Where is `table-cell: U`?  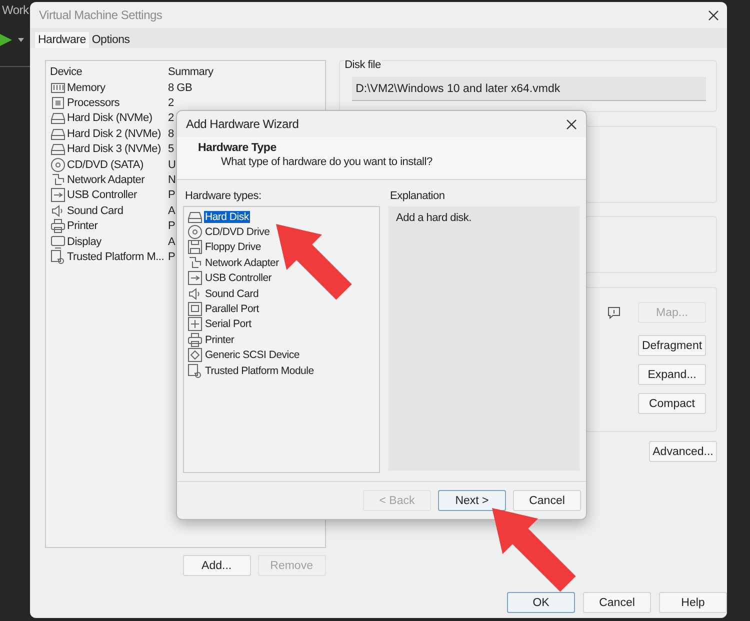 table-cell: U is located at coordinates (172, 164).